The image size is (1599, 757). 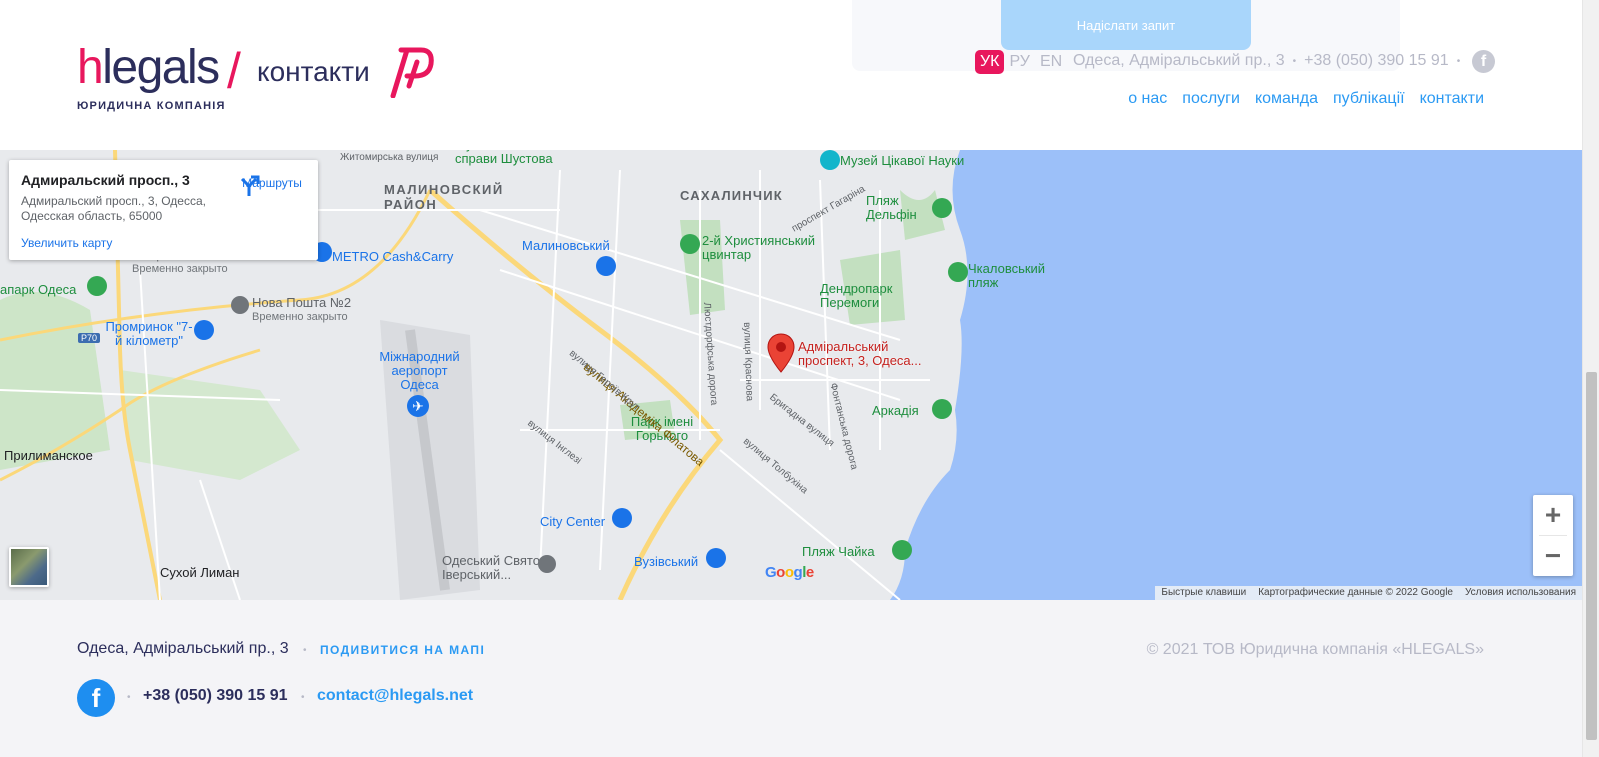 What do you see at coordinates (1147, 99) in the screenshot?
I see `nav-about: о нас` at bounding box center [1147, 99].